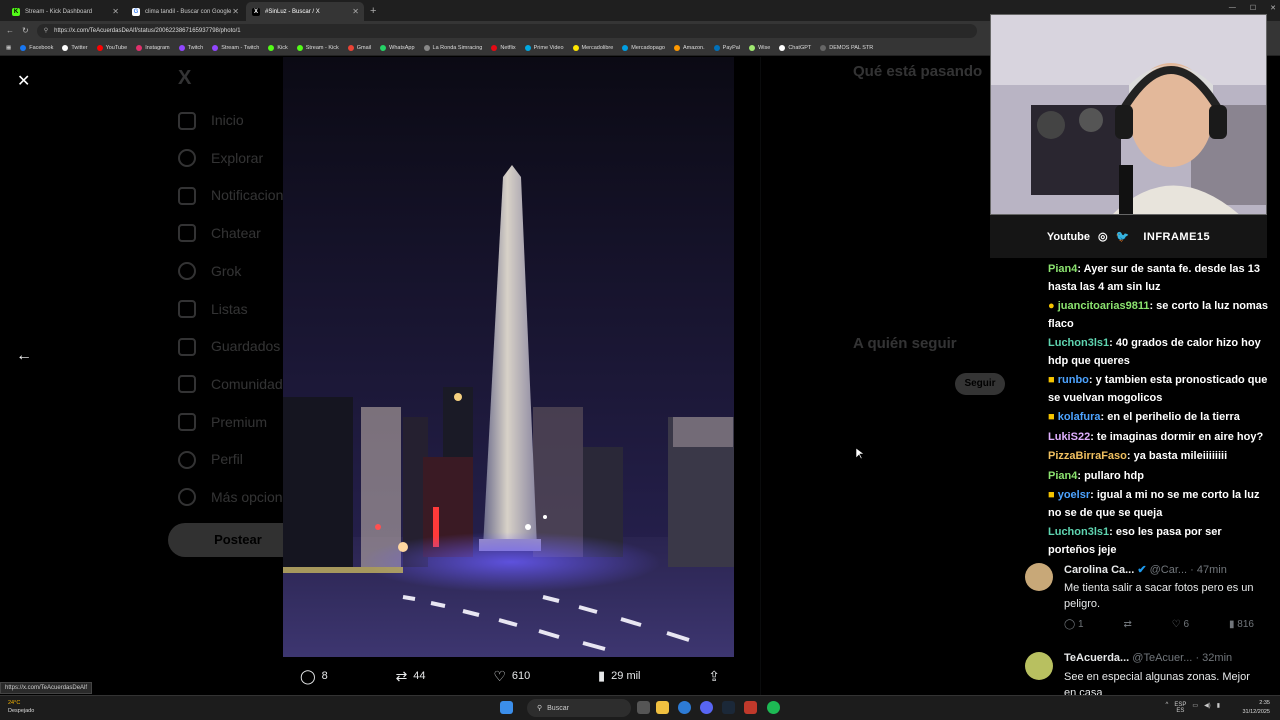 This screenshot has height=720, width=1280. What do you see at coordinates (1087, 456) in the screenshot?
I see `chat-user: PizzaBirraFaso` at bounding box center [1087, 456].